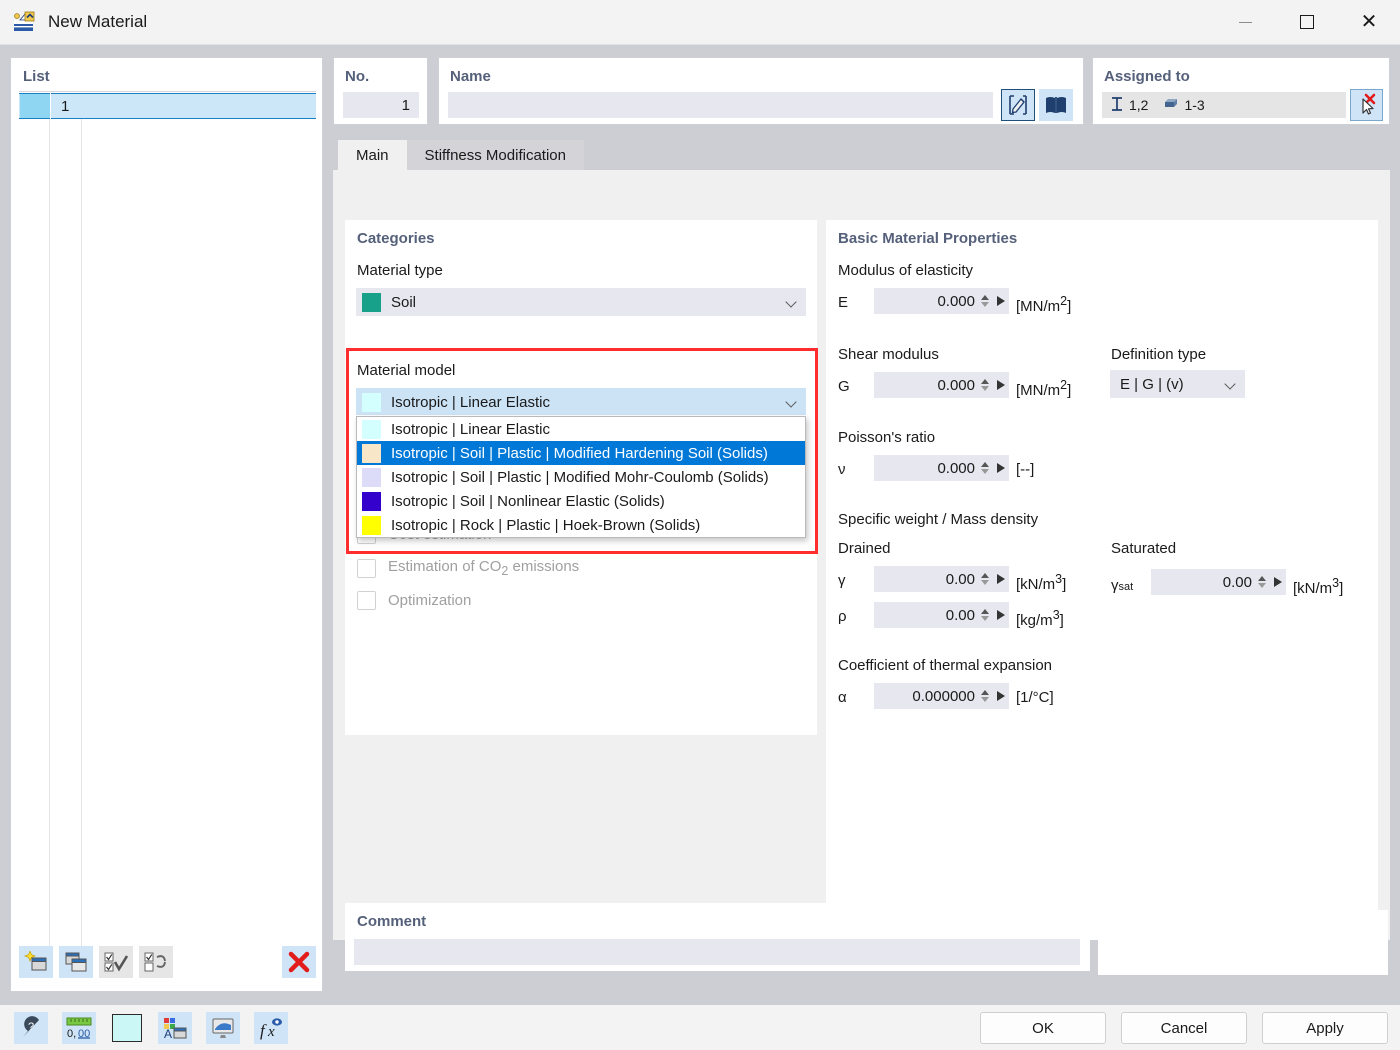 Image resolution: width=1400 pixels, height=1050 pixels. I want to click on thermal-expansion-input: 0.000000, so click(941, 696).